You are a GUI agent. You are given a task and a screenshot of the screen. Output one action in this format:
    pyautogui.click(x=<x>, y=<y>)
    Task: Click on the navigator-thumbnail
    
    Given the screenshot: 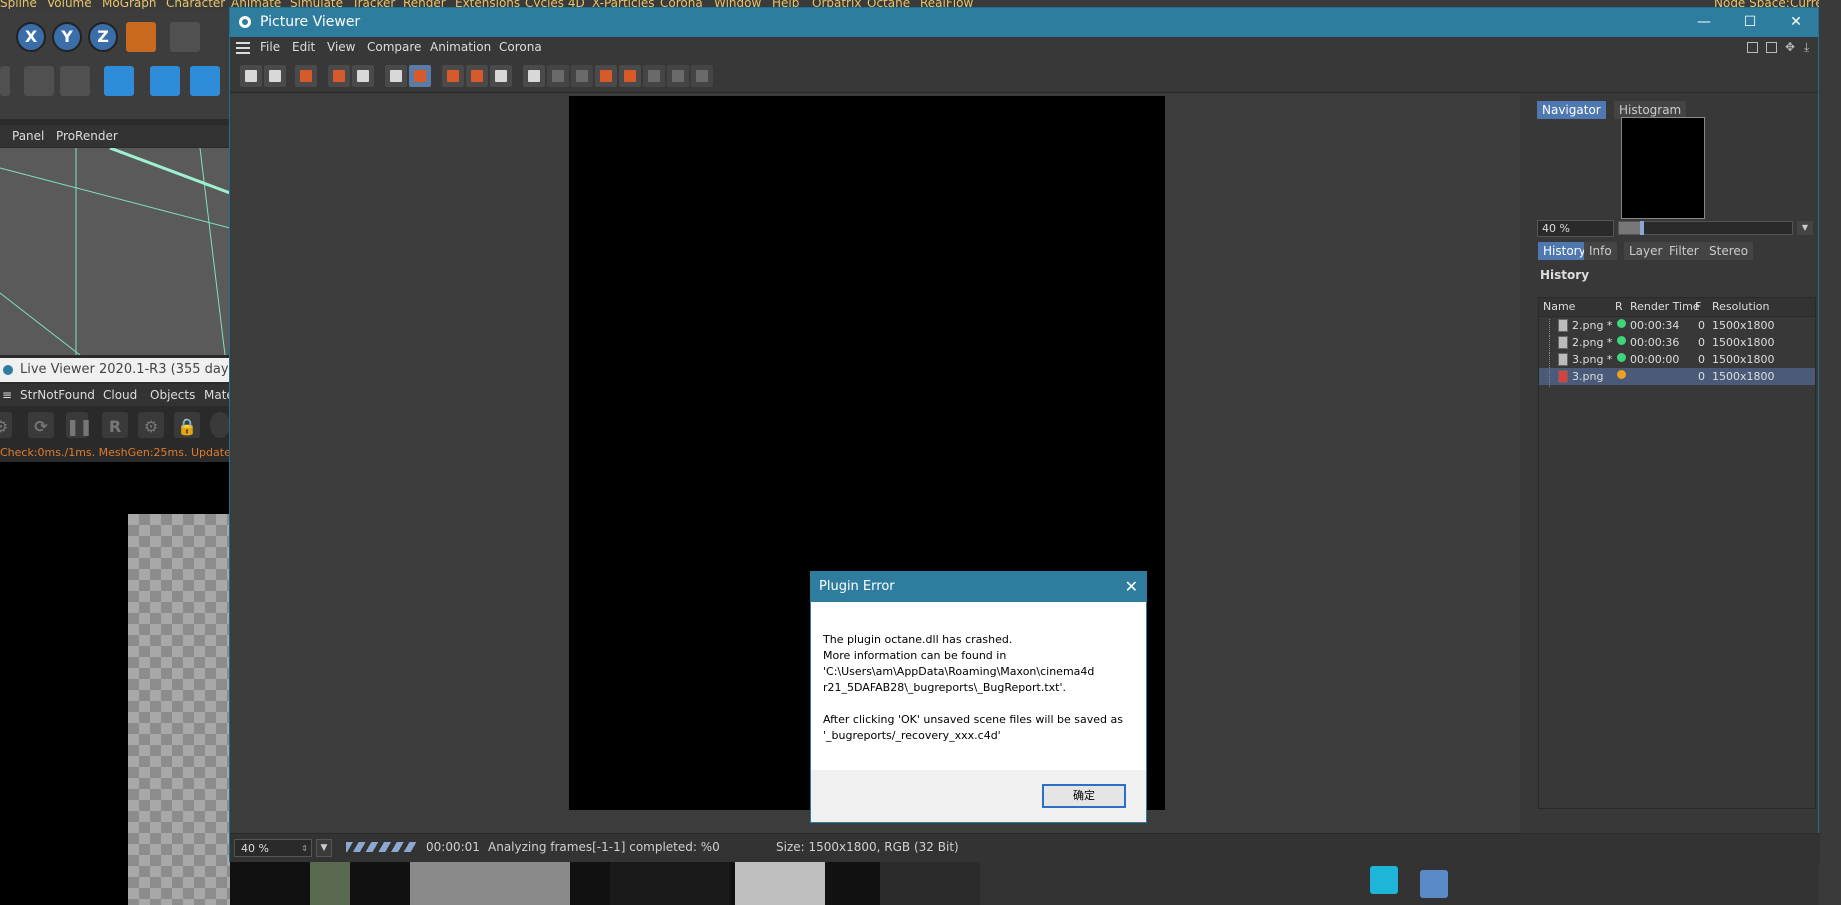 What is the action you would take?
    pyautogui.click(x=1663, y=168)
    